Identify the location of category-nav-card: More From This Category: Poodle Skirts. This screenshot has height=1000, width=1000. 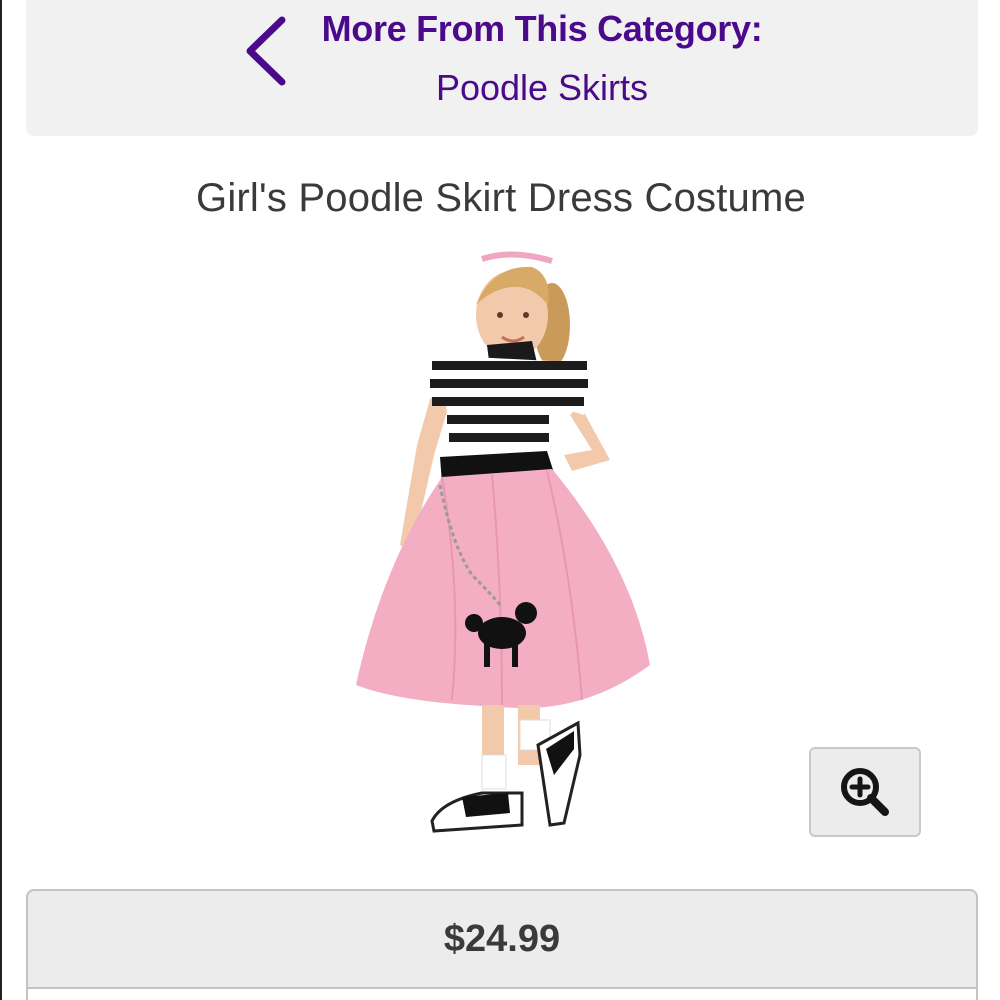
(502, 68).